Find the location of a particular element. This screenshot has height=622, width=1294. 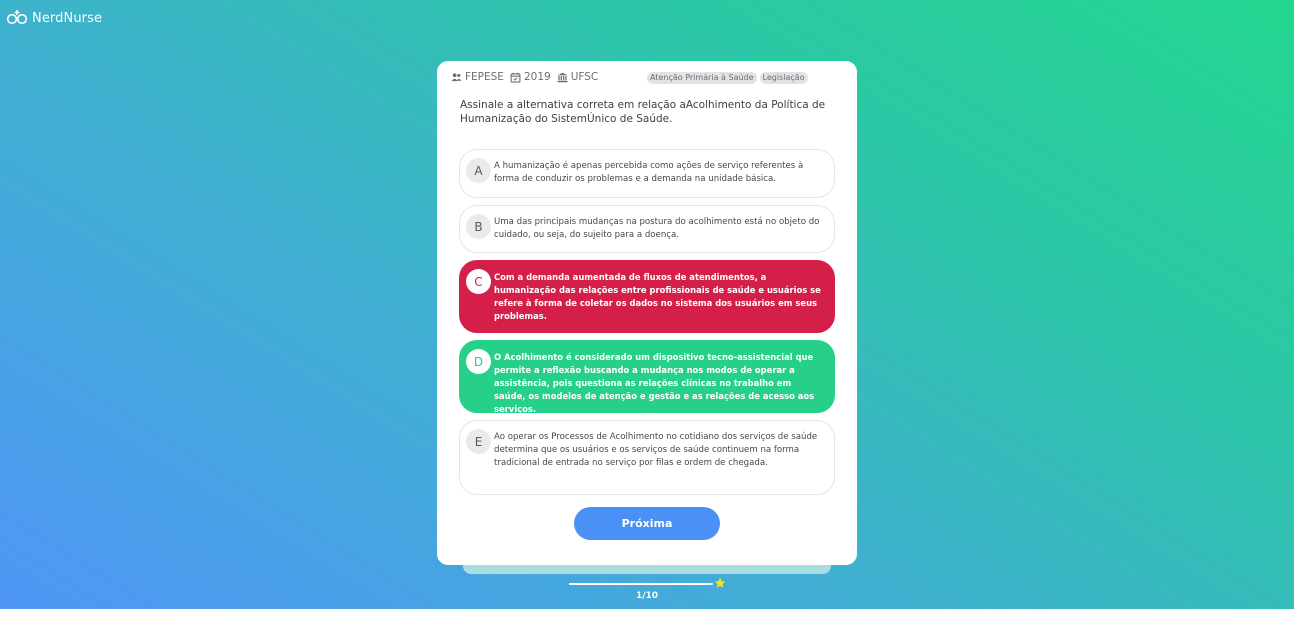

users-icon is located at coordinates (456, 76).